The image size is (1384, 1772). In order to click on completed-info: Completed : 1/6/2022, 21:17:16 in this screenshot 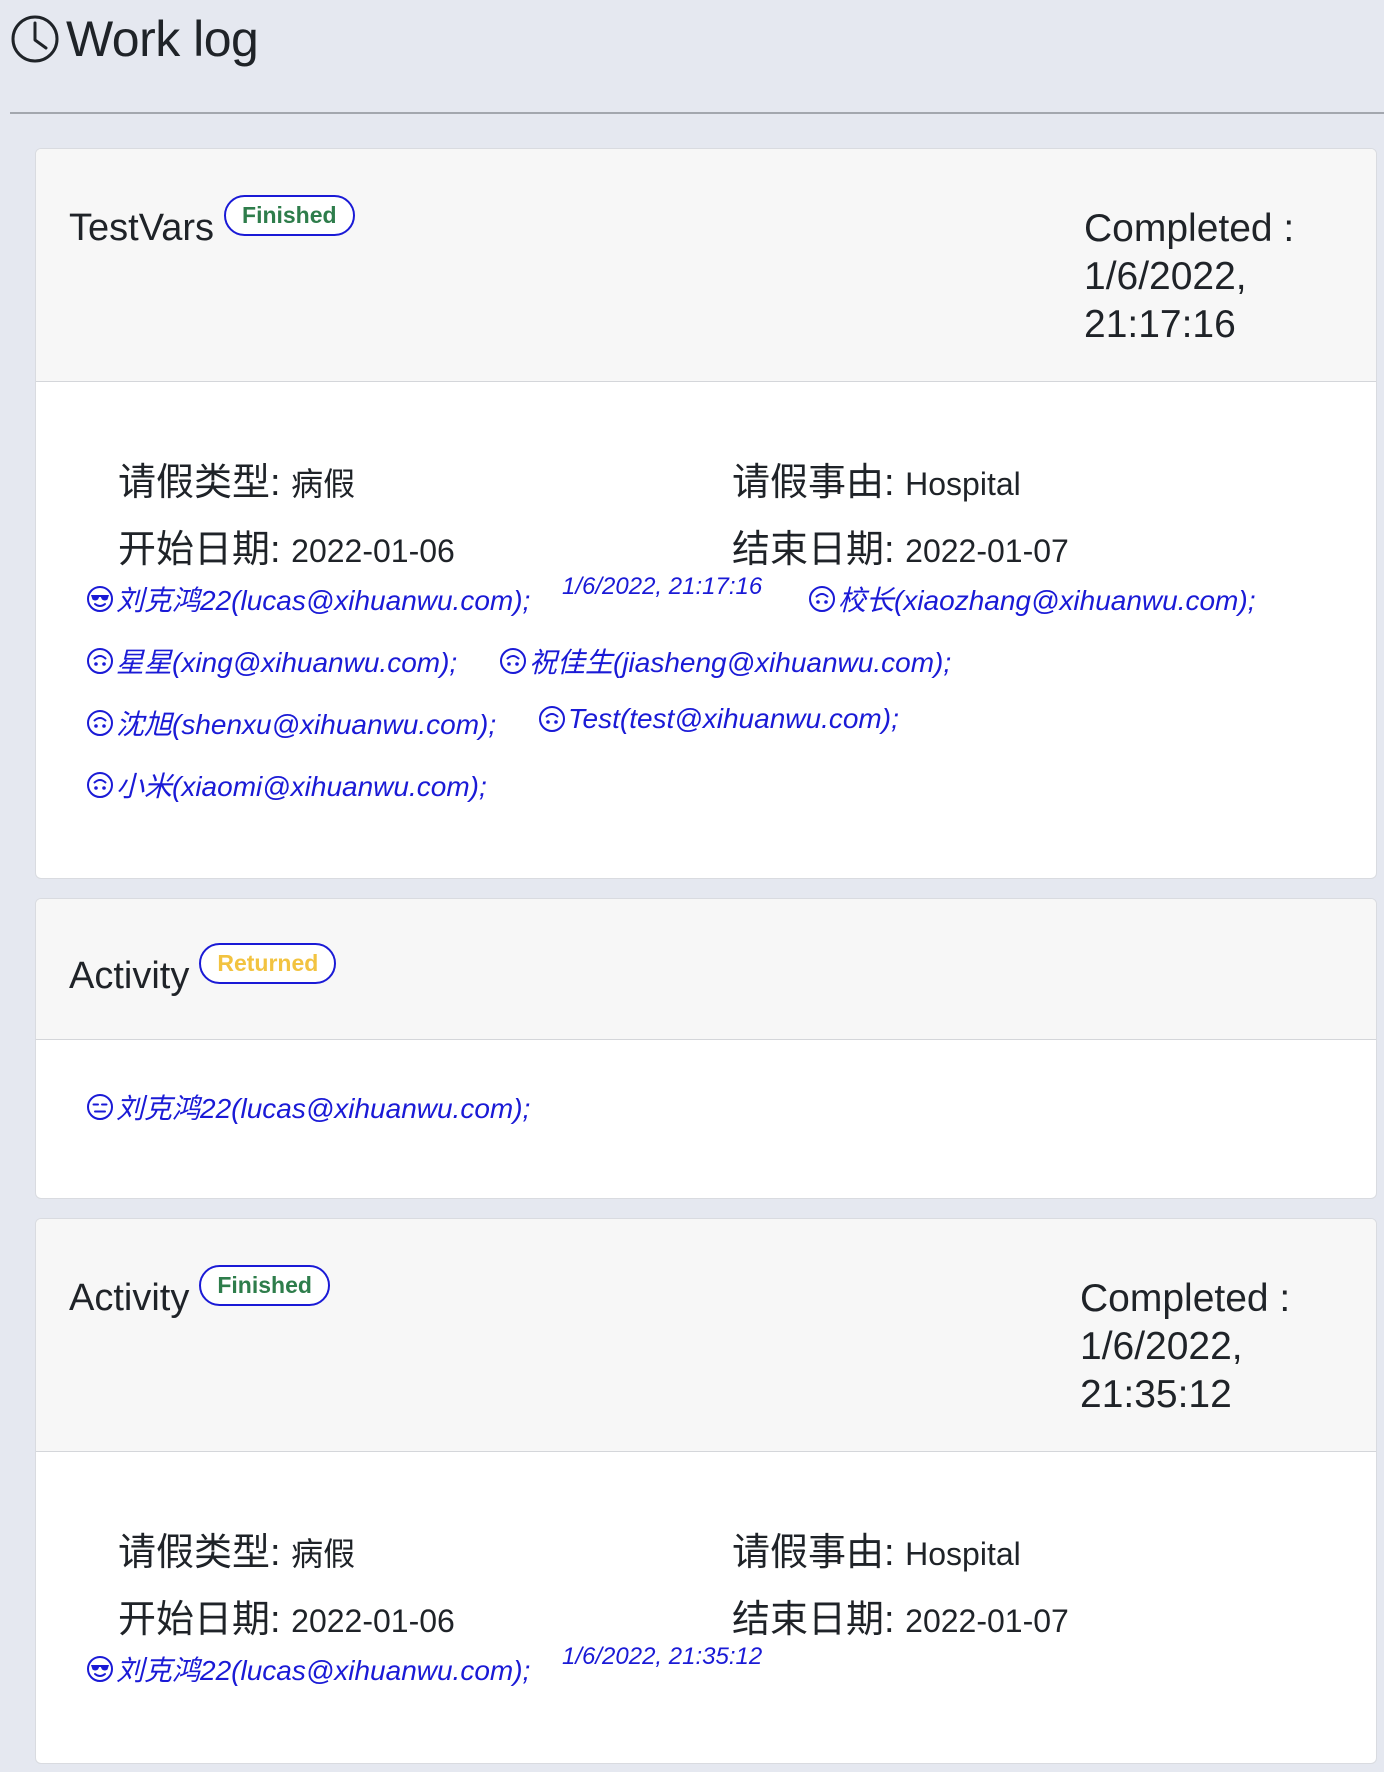, I will do `click(1189, 277)`.